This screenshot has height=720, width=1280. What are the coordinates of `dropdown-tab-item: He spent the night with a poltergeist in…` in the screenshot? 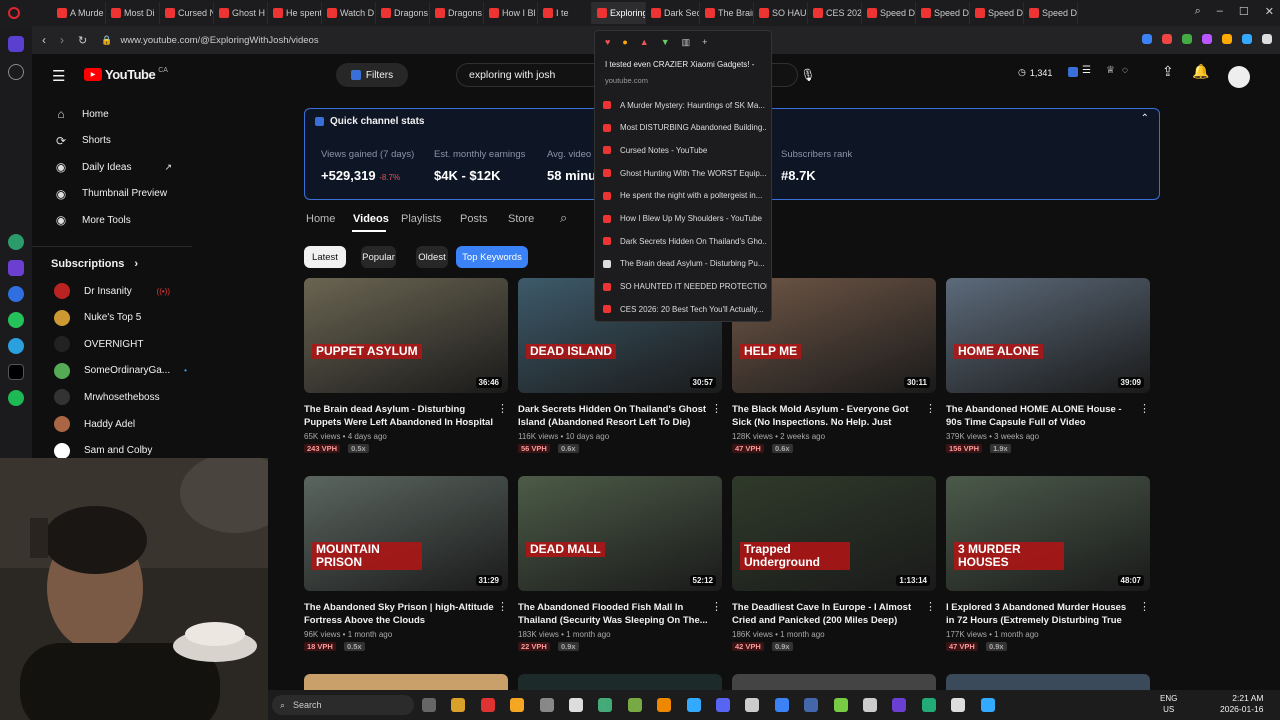 It's located at (685, 196).